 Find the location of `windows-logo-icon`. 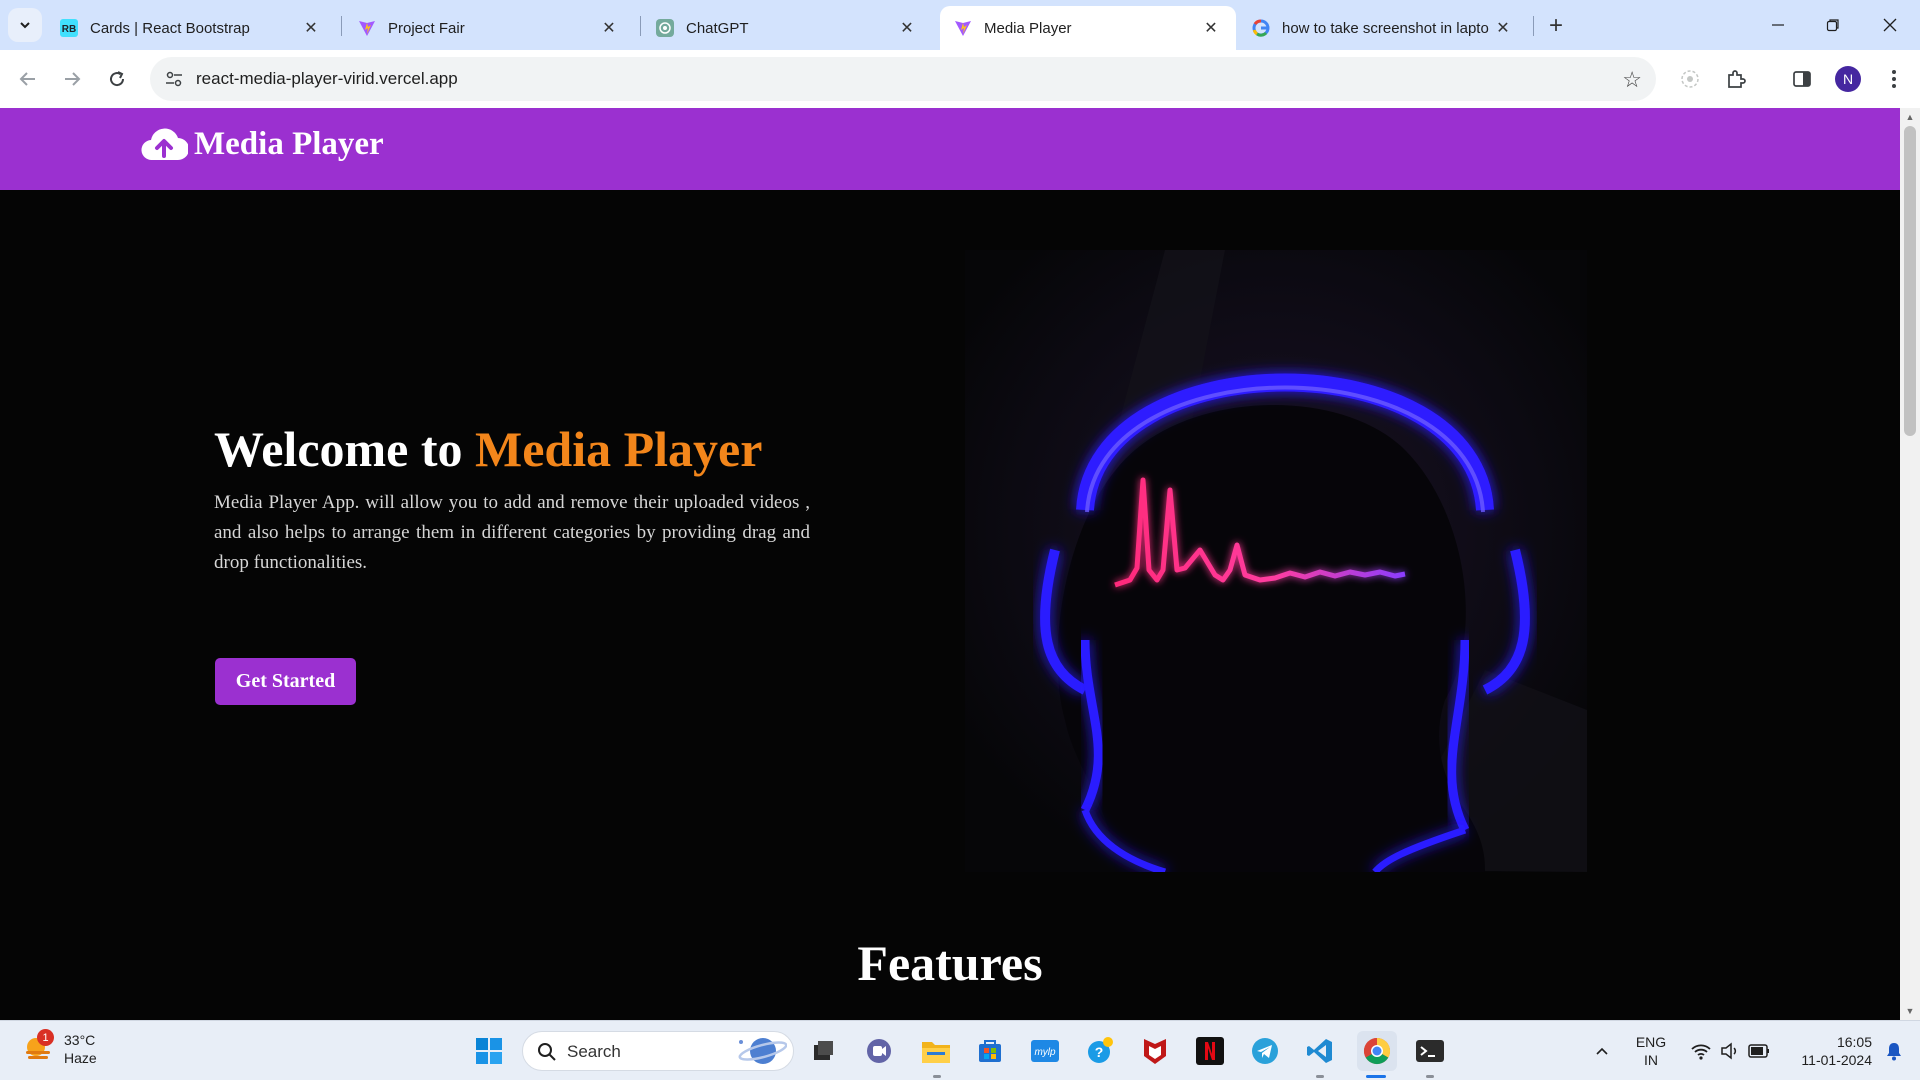

windows-logo-icon is located at coordinates (489, 1051).